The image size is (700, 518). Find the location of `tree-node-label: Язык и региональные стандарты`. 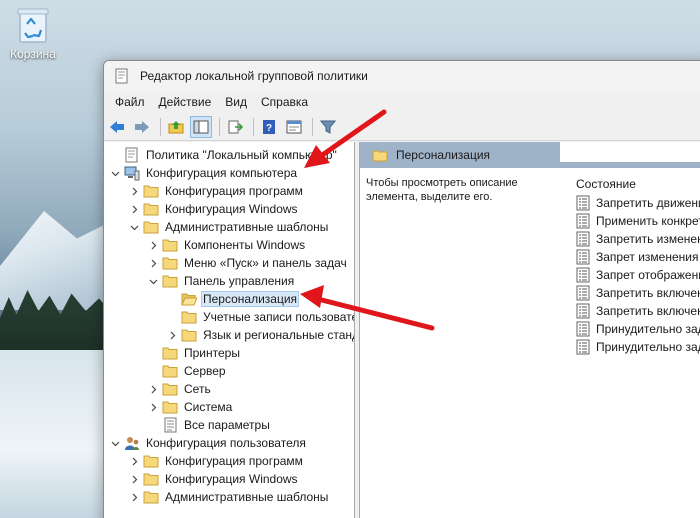

tree-node-label: Язык и региональные стандарты is located at coordinates (278, 335).